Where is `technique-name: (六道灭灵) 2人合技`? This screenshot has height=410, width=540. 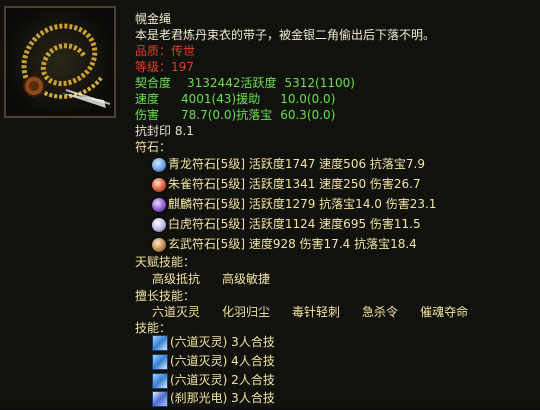 technique-name: (六道灭灵) 2人合技 is located at coordinates (222, 380).